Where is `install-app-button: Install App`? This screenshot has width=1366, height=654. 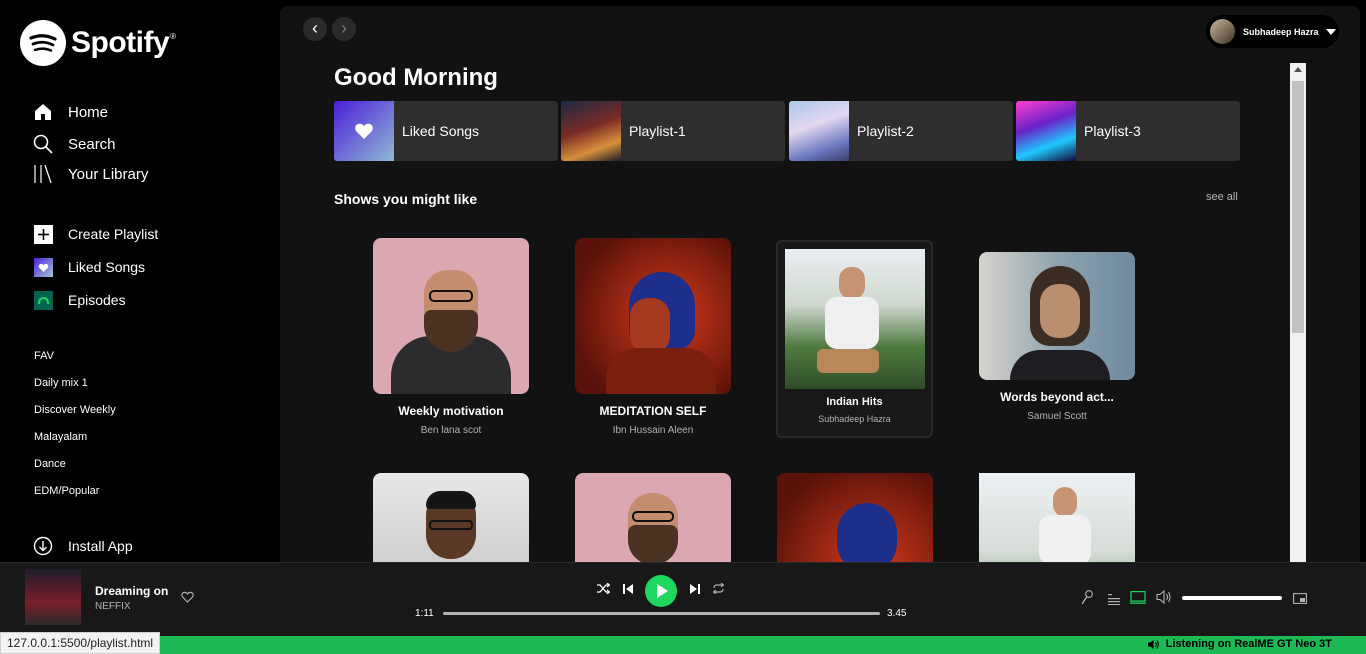 install-app-button: Install App is located at coordinates (83, 546).